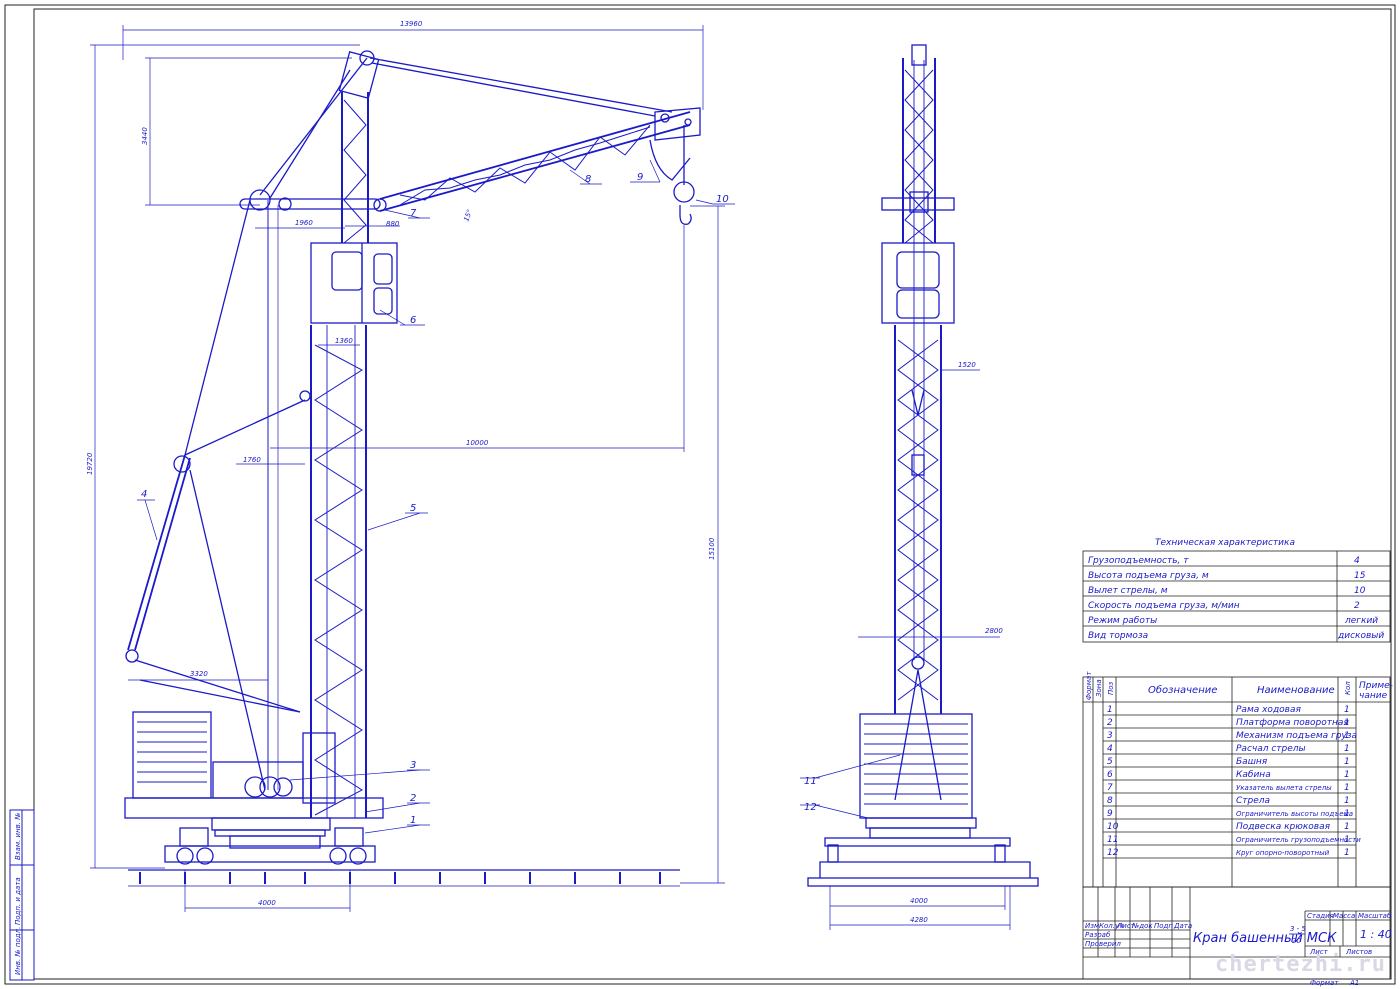 The height and width of the screenshot is (989, 1400). Describe the element at coordinates (919, 920) in the screenshot. I see `dim-side-4280: 4280` at that location.